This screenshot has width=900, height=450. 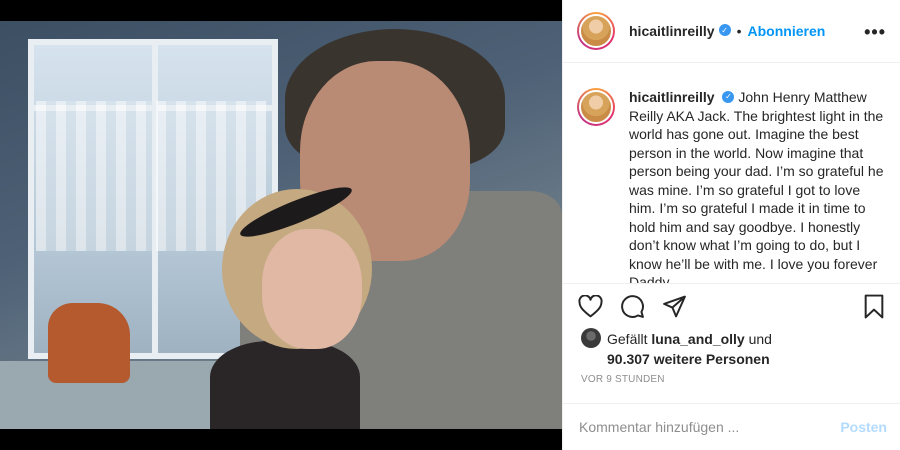 What do you see at coordinates (623, 379) in the screenshot?
I see `post-timestamp: VOR 9 STUNDEN` at bounding box center [623, 379].